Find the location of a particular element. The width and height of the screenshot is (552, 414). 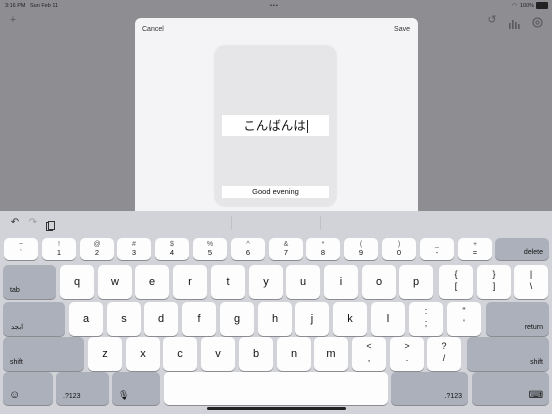

key-7: & 7 is located at coordinates (286, 249).